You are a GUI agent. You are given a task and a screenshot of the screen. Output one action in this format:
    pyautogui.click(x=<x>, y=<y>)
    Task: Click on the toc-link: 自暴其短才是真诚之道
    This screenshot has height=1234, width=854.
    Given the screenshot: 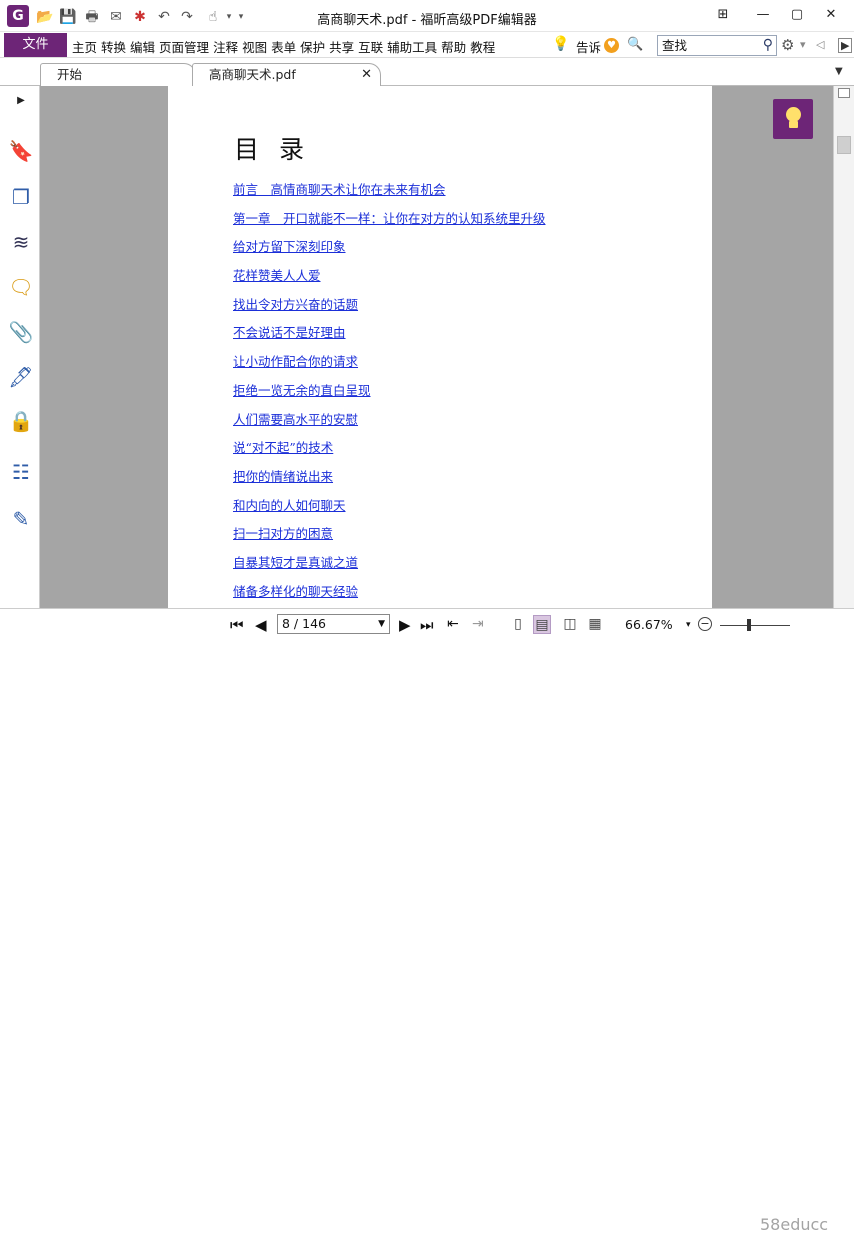 What is the action you would take?
    pyautogui.click(x=389, y=566)
    